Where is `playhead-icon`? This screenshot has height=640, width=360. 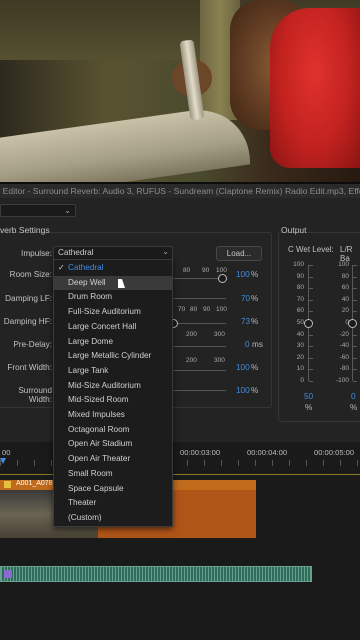 playhead-icon is located at coordinates (3, 461).